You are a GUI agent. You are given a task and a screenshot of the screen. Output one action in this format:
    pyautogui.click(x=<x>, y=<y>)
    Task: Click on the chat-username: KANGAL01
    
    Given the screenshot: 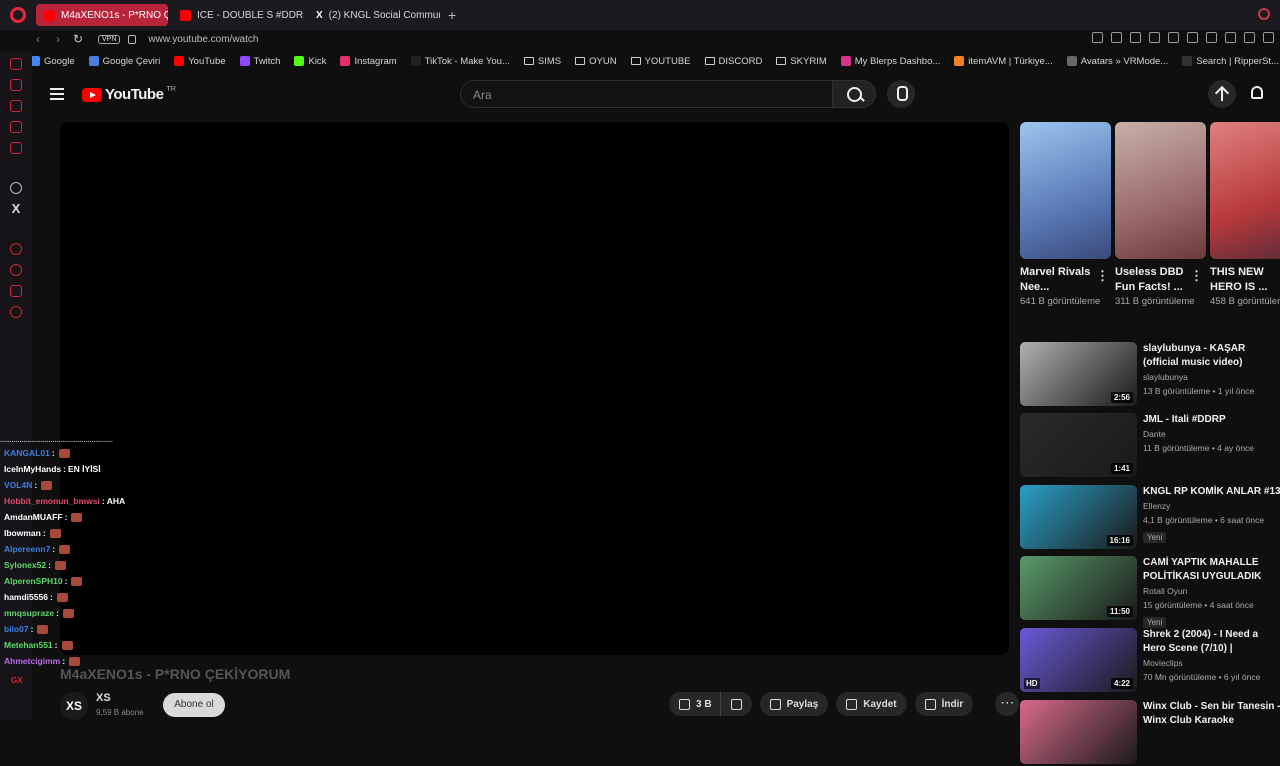 What is the action you would take?
    pyautogui.click(x=25, y=453)
    